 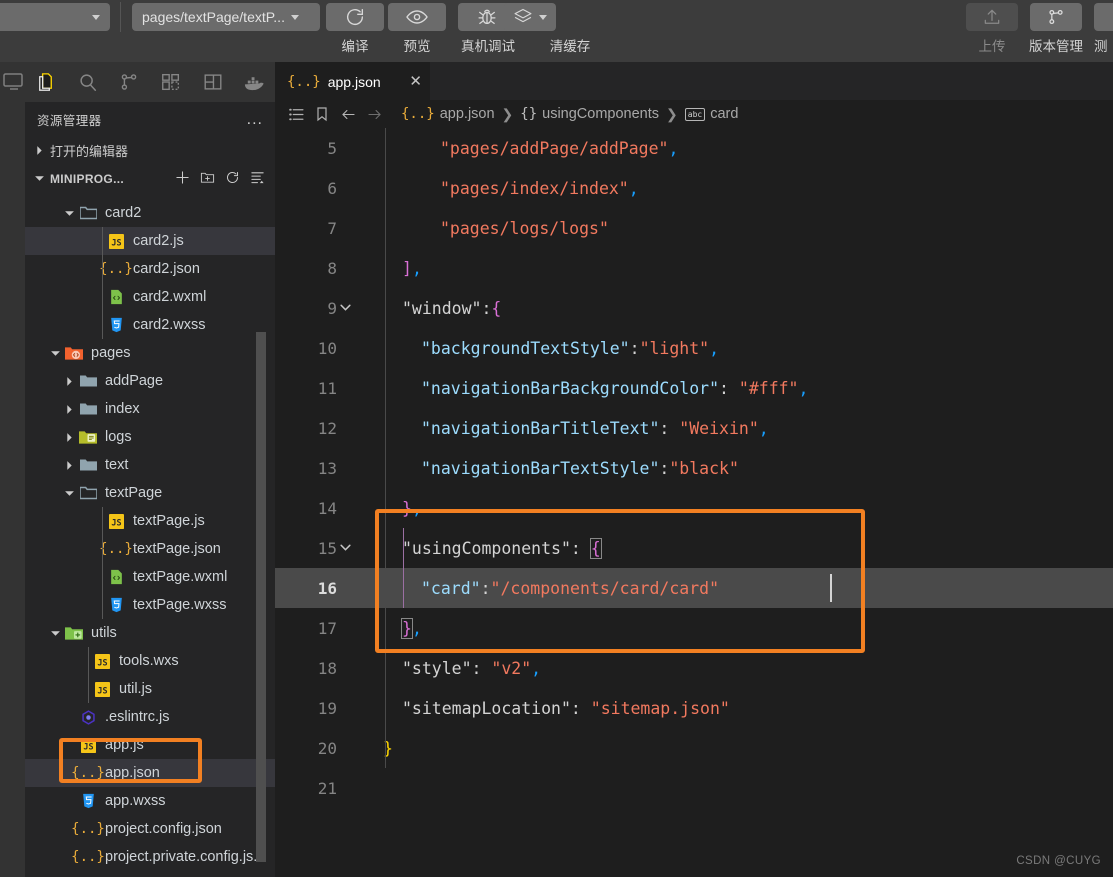 I want to click on code-token: "Weixin", so click(x=719, y=428).